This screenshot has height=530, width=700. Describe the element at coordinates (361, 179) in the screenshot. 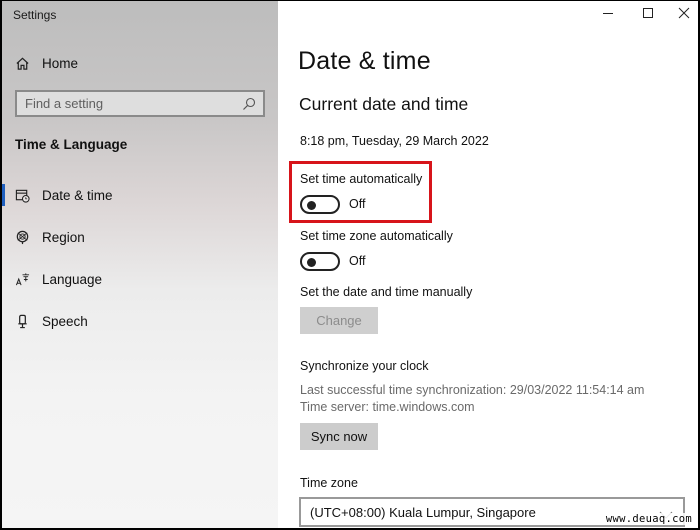

I see `set-time-auto-label: Set time automatically` at that location.